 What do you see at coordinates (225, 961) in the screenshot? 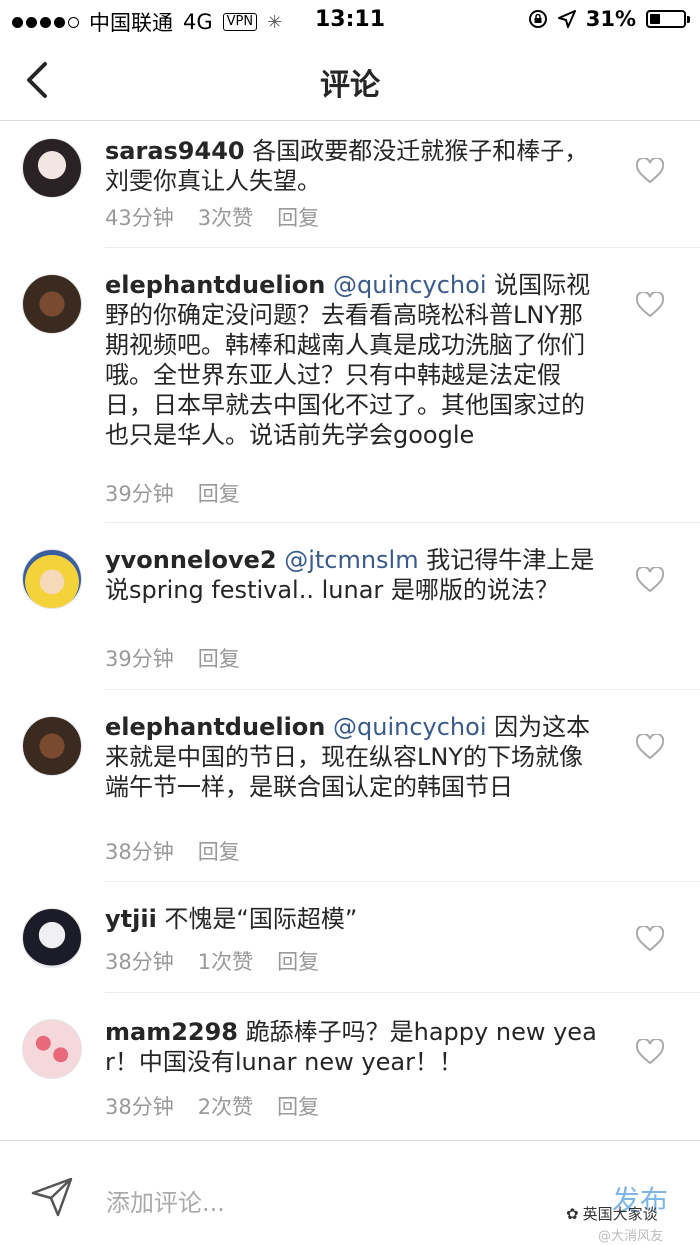
I see `comment-likes: 1次赞` at bounding box center [225, 961].